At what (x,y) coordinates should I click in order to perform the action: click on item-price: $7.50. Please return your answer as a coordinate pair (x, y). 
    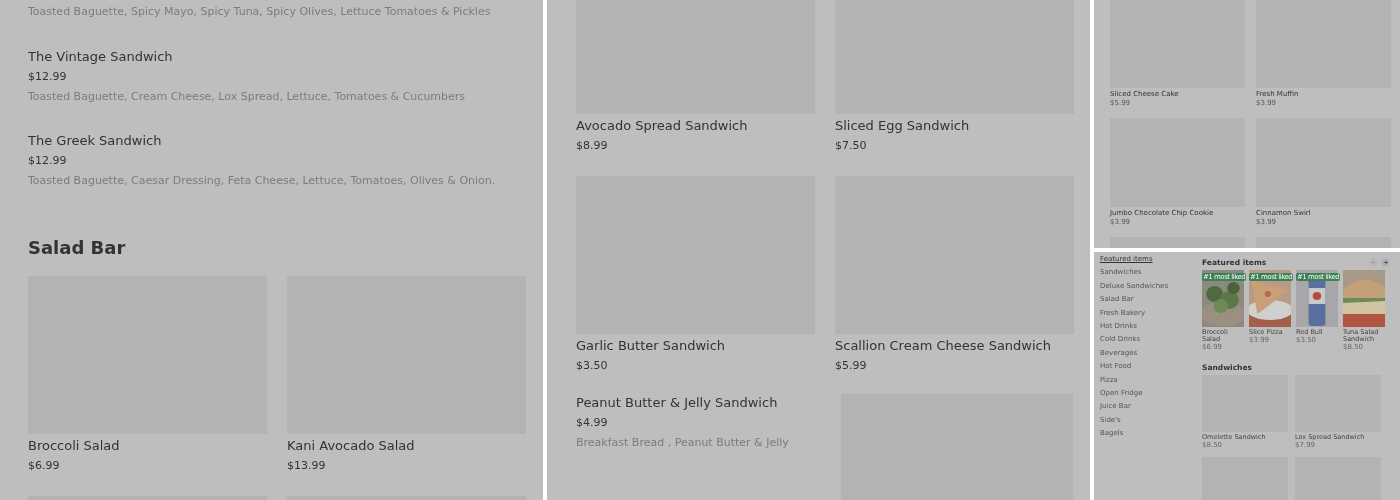
    Looking at the image, I should click on (851, 146).